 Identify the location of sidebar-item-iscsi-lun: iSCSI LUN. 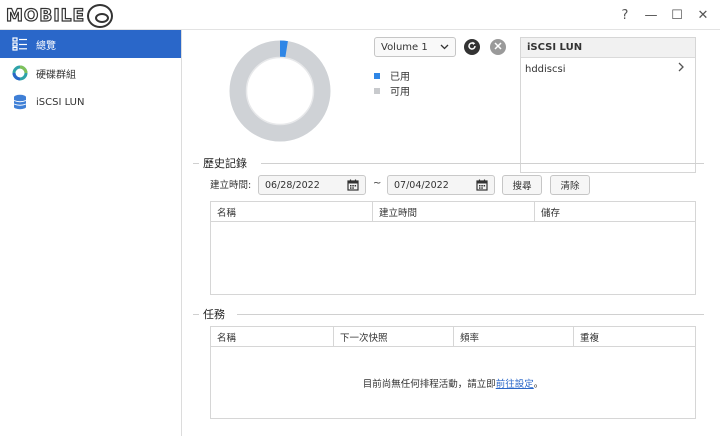
(90, 102).